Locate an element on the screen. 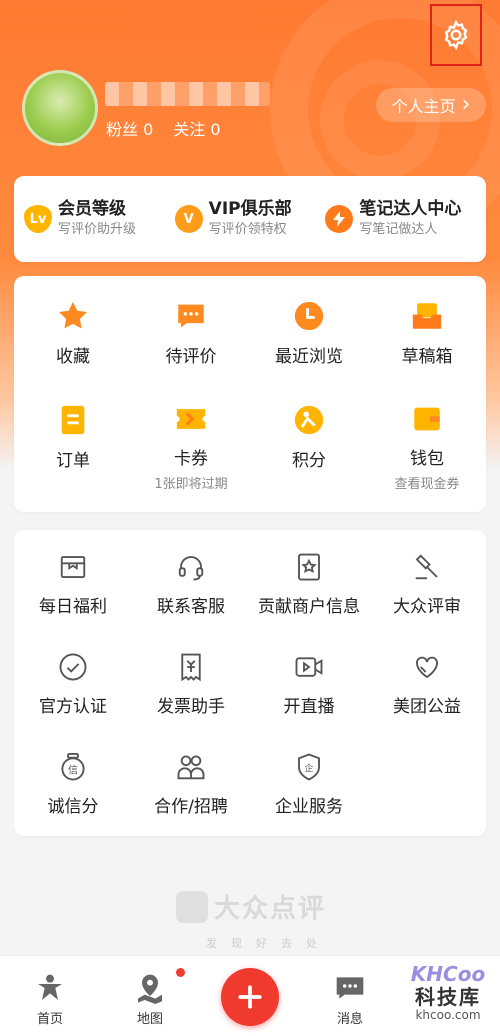  customer-service-entry: 联系客服 is located at coordinates (191, 596).